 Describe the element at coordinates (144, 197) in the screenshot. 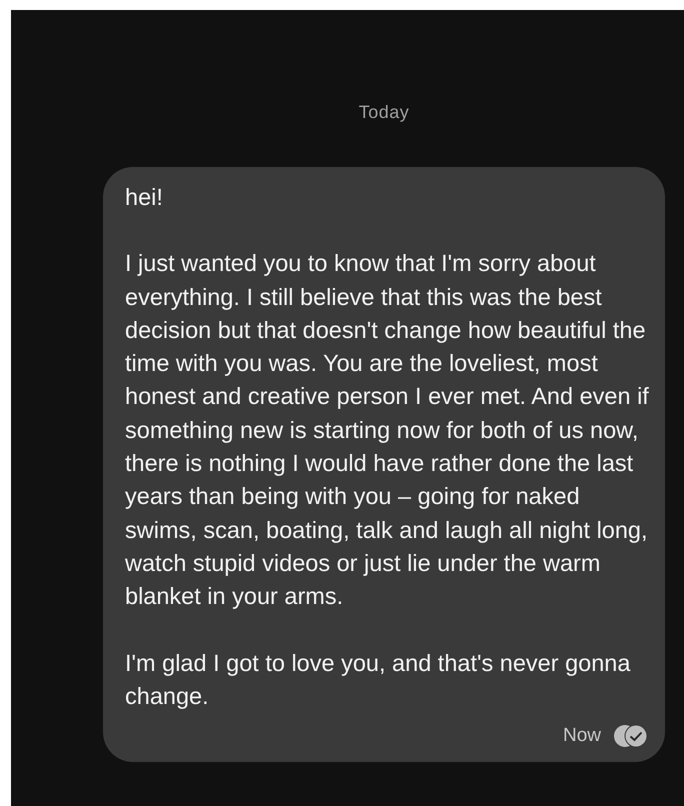

I see `message-text: hei!` at that location.